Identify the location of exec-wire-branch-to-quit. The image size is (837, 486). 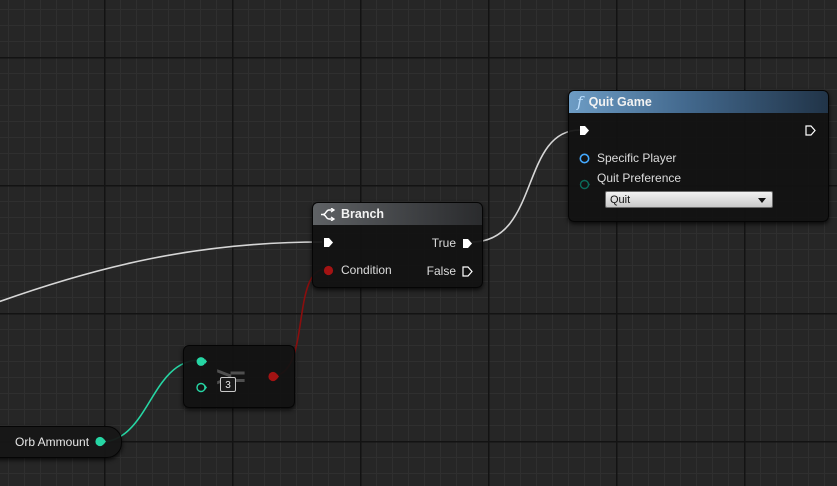
(526, 186).